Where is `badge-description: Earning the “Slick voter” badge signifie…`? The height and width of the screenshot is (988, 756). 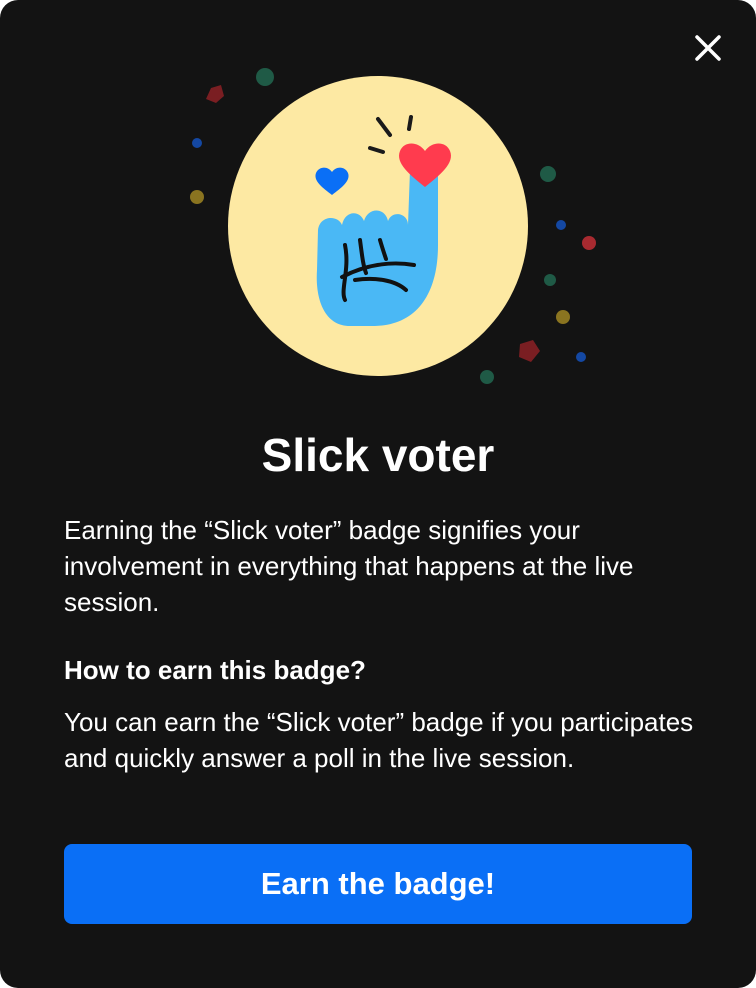
badge-description: Earning the “Slick voter” badge signifie… is located at coordinates (349, 566).